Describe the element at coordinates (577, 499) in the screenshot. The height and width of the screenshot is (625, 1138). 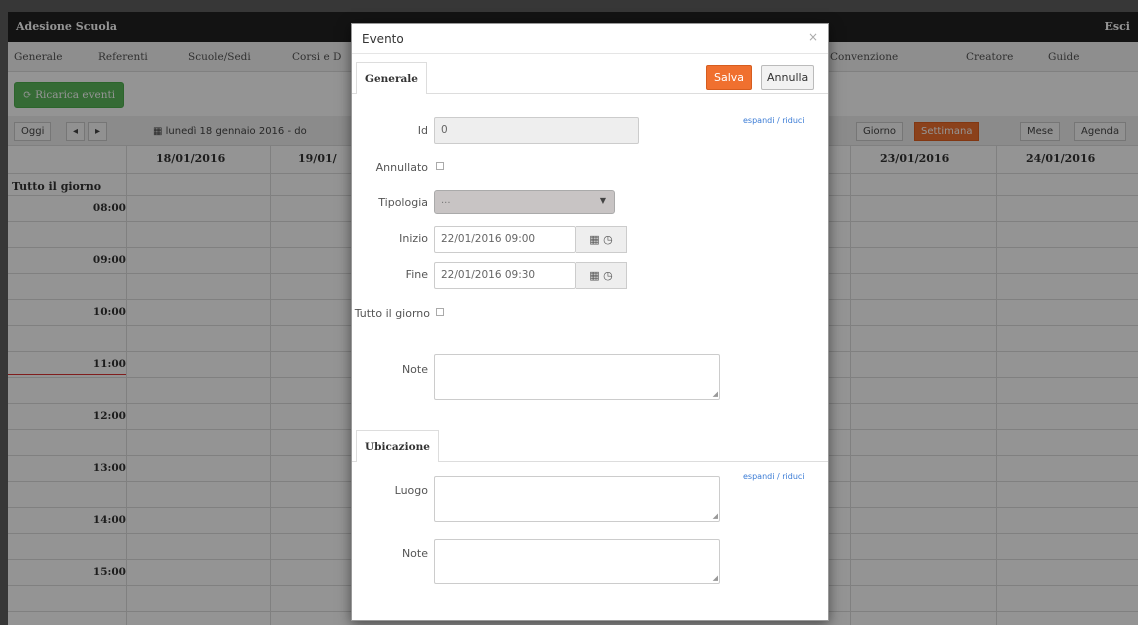
I see `luogo-textarea: ◢` at that location.